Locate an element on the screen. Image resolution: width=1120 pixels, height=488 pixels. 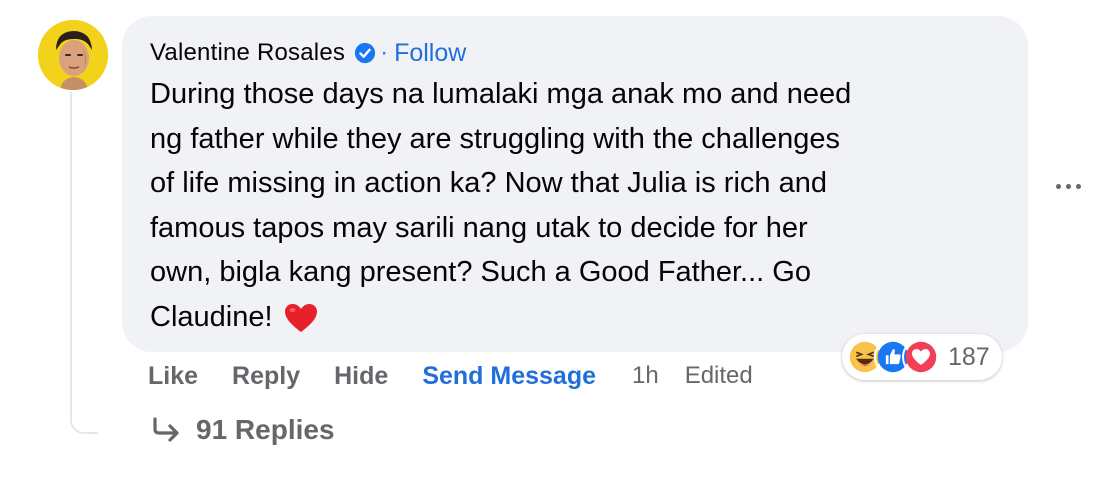
reaction-count: 187 is located at coordinates (969, 356).